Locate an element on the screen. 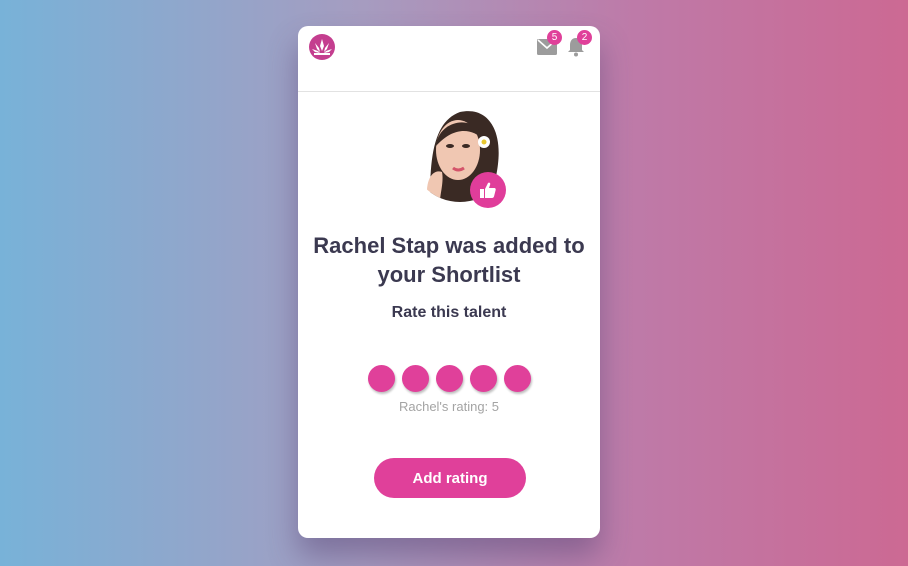 This screenshot has width=908, height=566. notifications-button: 2 is located at coordinates (579, 43).